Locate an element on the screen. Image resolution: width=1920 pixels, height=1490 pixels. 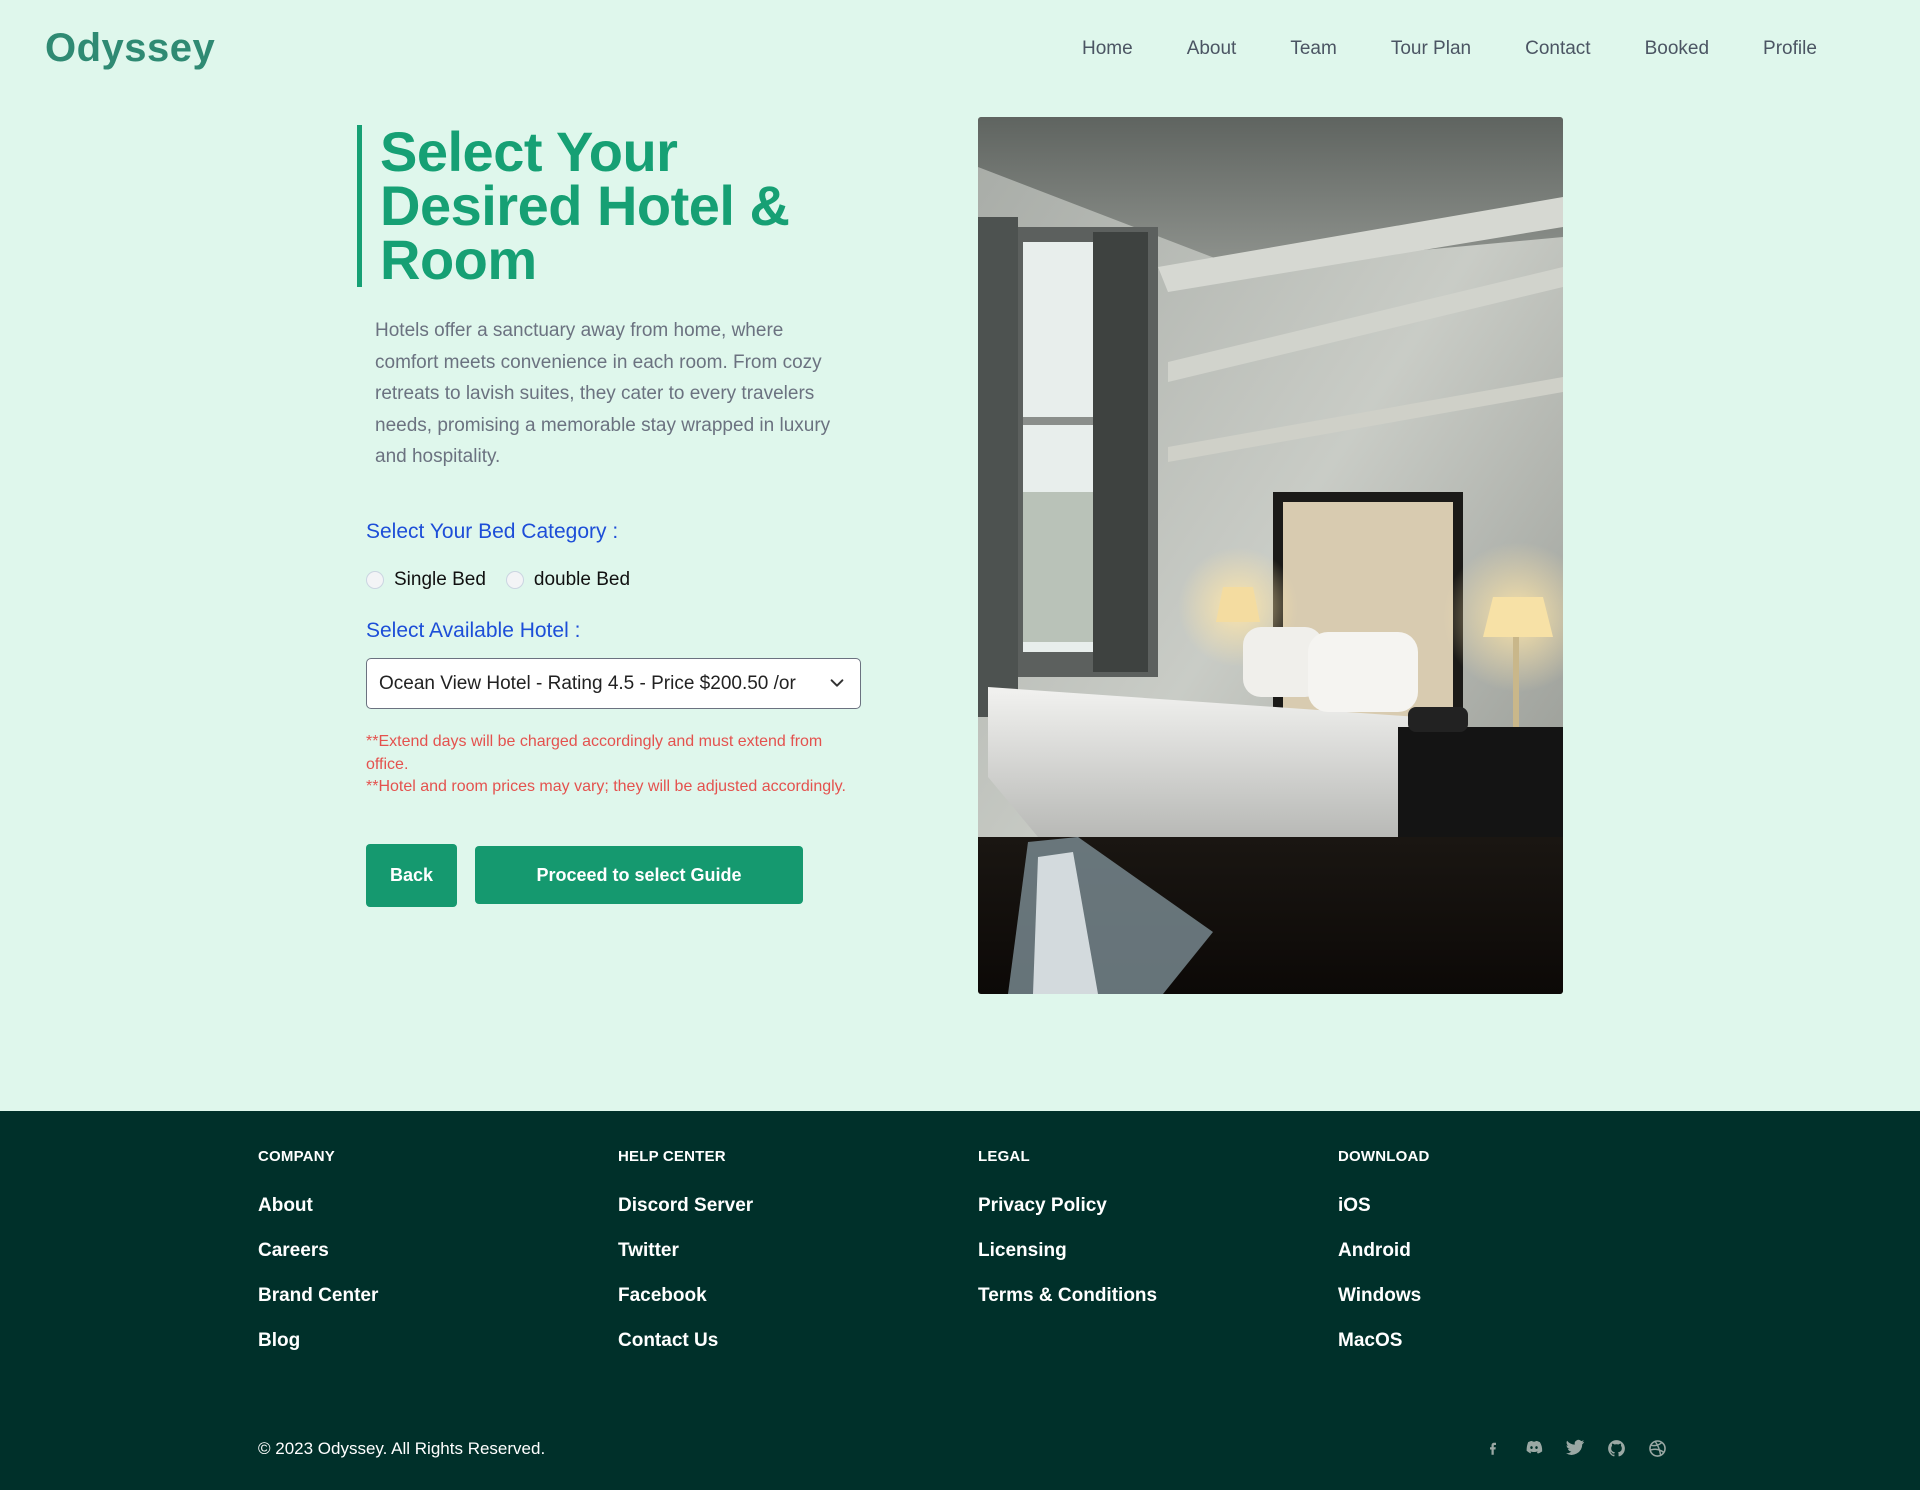
twitter-icon is located at coordinates (1575, 1448).